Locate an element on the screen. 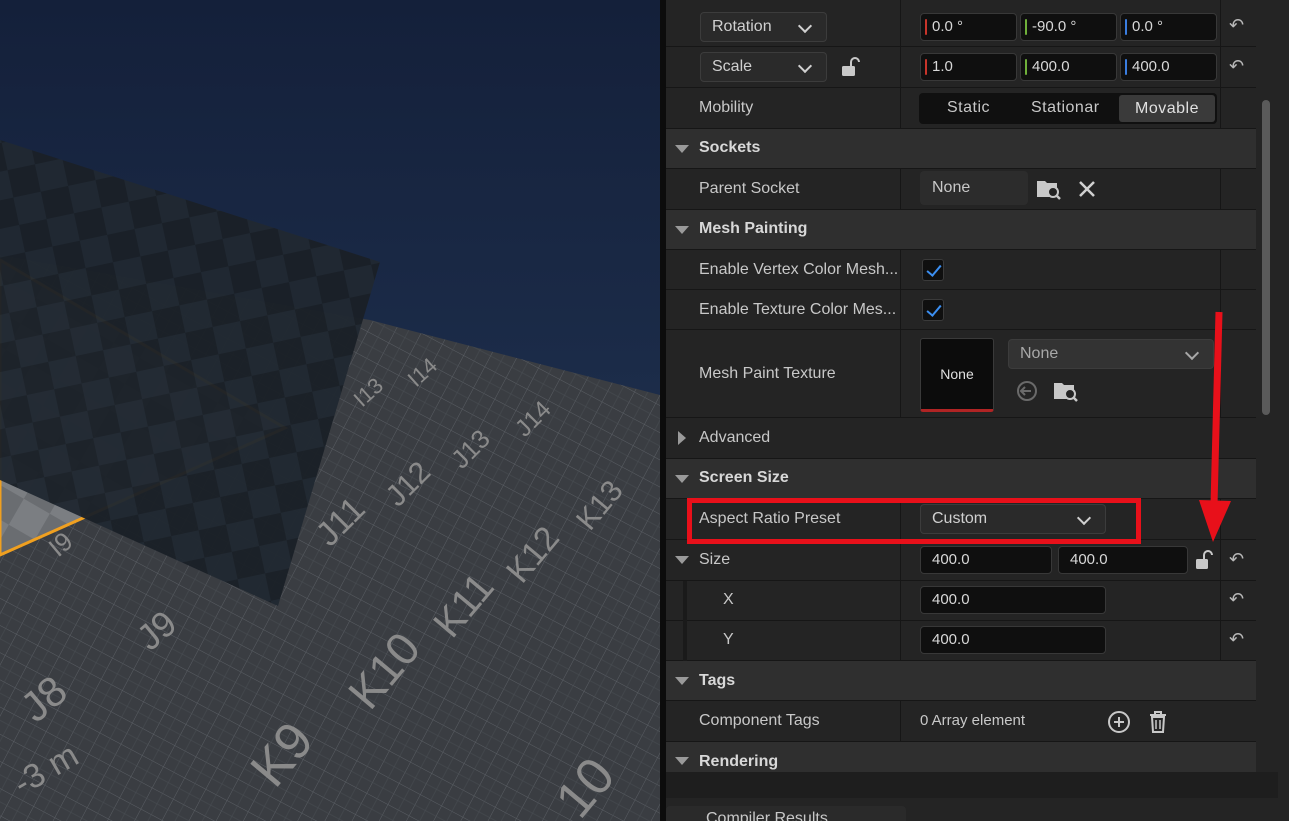 The width and height of the screenshot is (1289, 821). mobility-segmented-control: Static Stationar Movable is located at coordinates (1068, 108).